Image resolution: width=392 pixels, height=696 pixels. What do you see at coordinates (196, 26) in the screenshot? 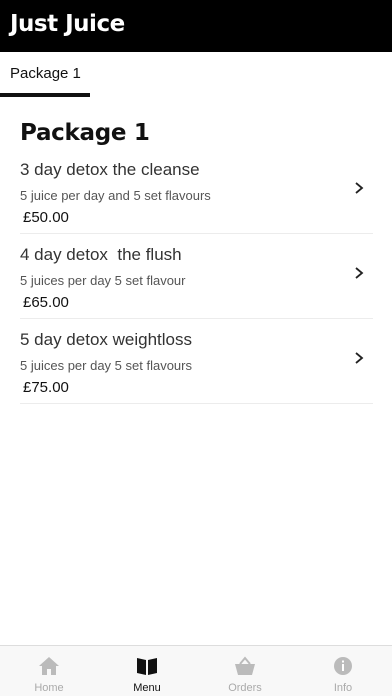
I see `app-header: Just Juice` at bounding box center [196, 26].